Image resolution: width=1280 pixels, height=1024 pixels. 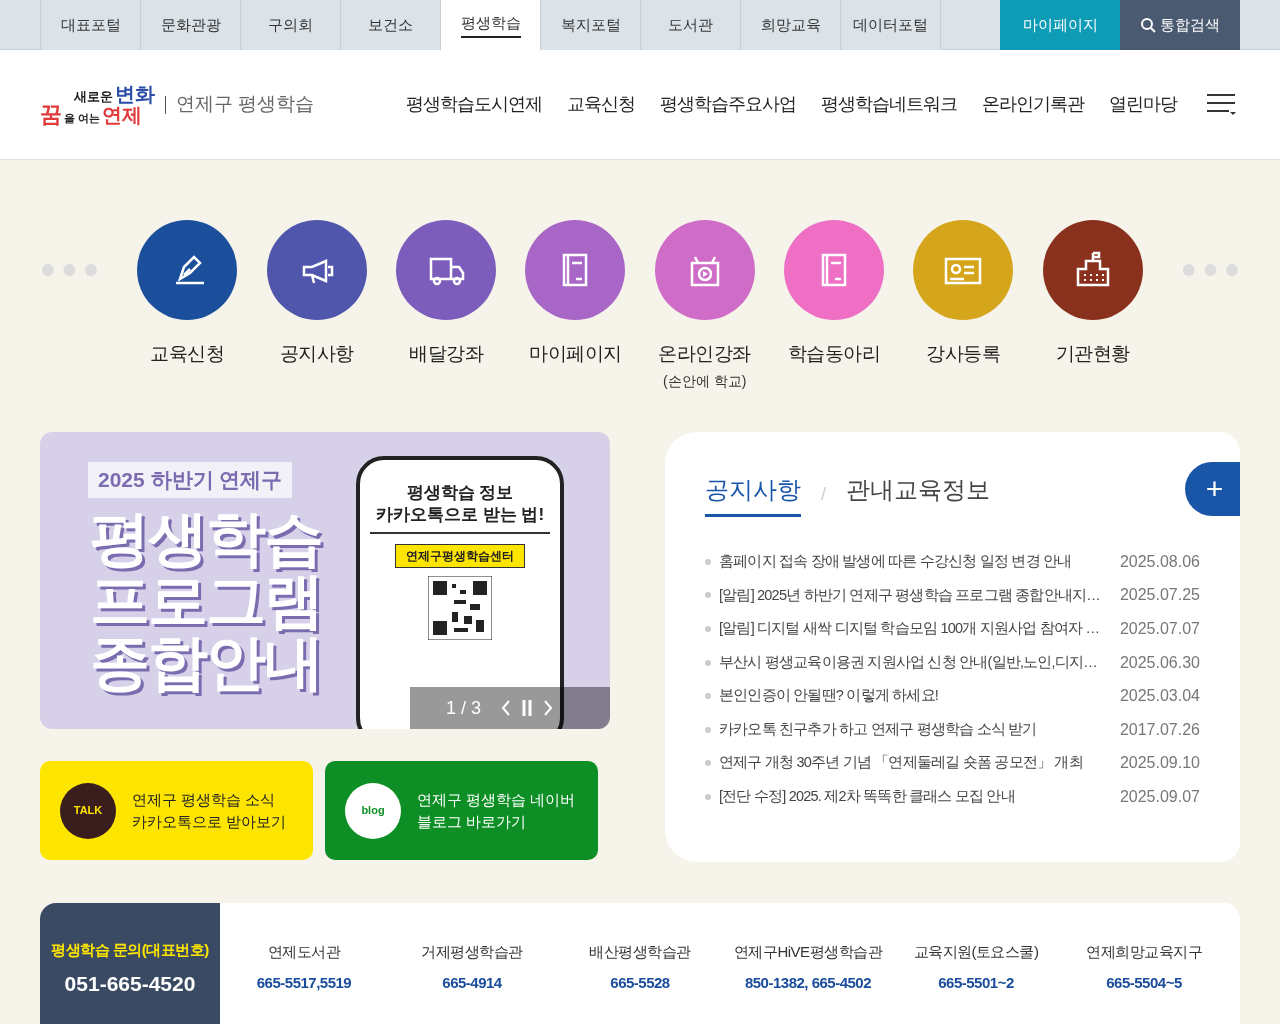 I want to click on nav-link: 교육신청, so click(x=601, y=104).